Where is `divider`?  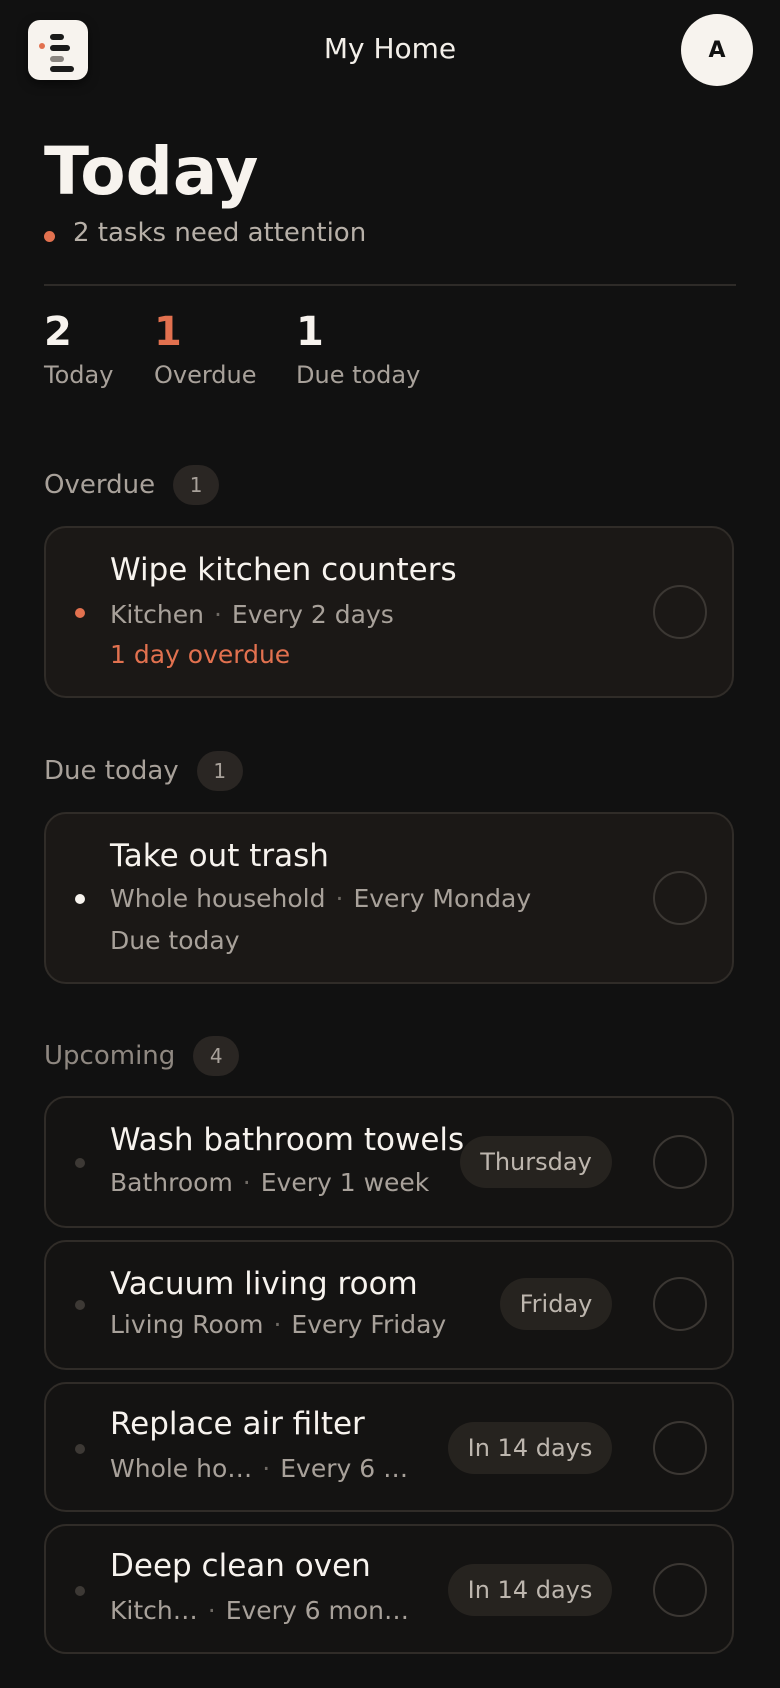
divider is located at coordinates (390, 285).